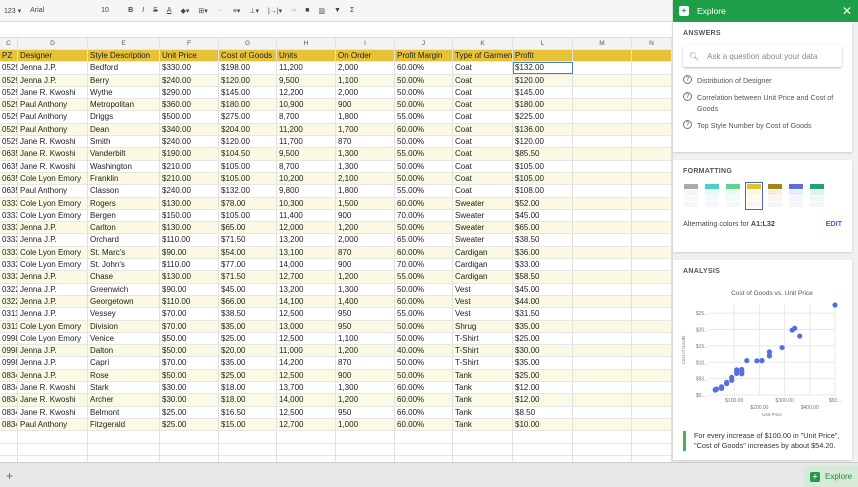 The height and width of the screenshot is (487, 858). What do you see at coordinates (248, 265) in the screenshot?
I see `cell: $77.00` at bounding box center [248, 265].